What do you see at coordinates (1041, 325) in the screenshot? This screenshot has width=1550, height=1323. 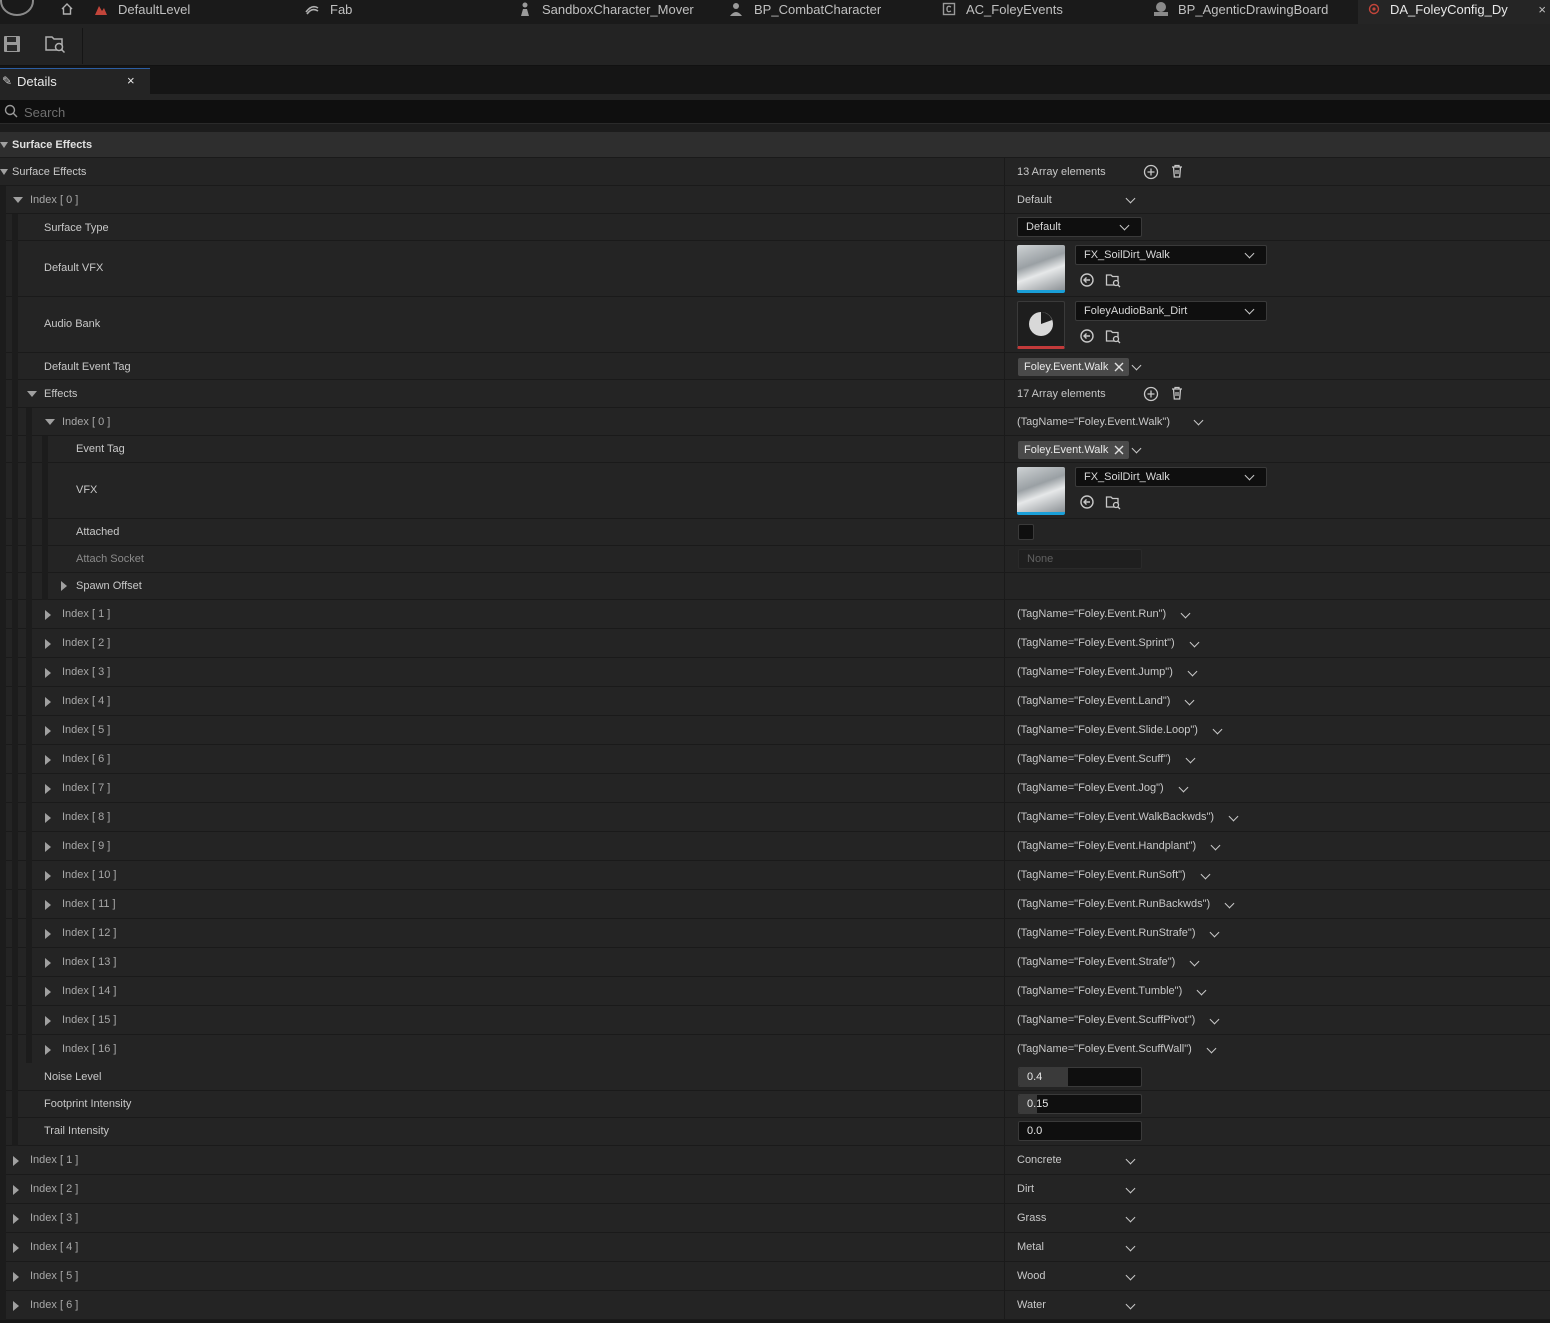 I see `audio-bank-thumbnail` at bounding box center [1041, 325].